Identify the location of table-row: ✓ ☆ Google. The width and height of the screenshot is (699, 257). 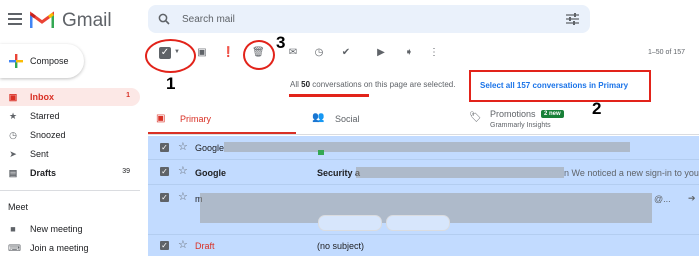
(423, 148).